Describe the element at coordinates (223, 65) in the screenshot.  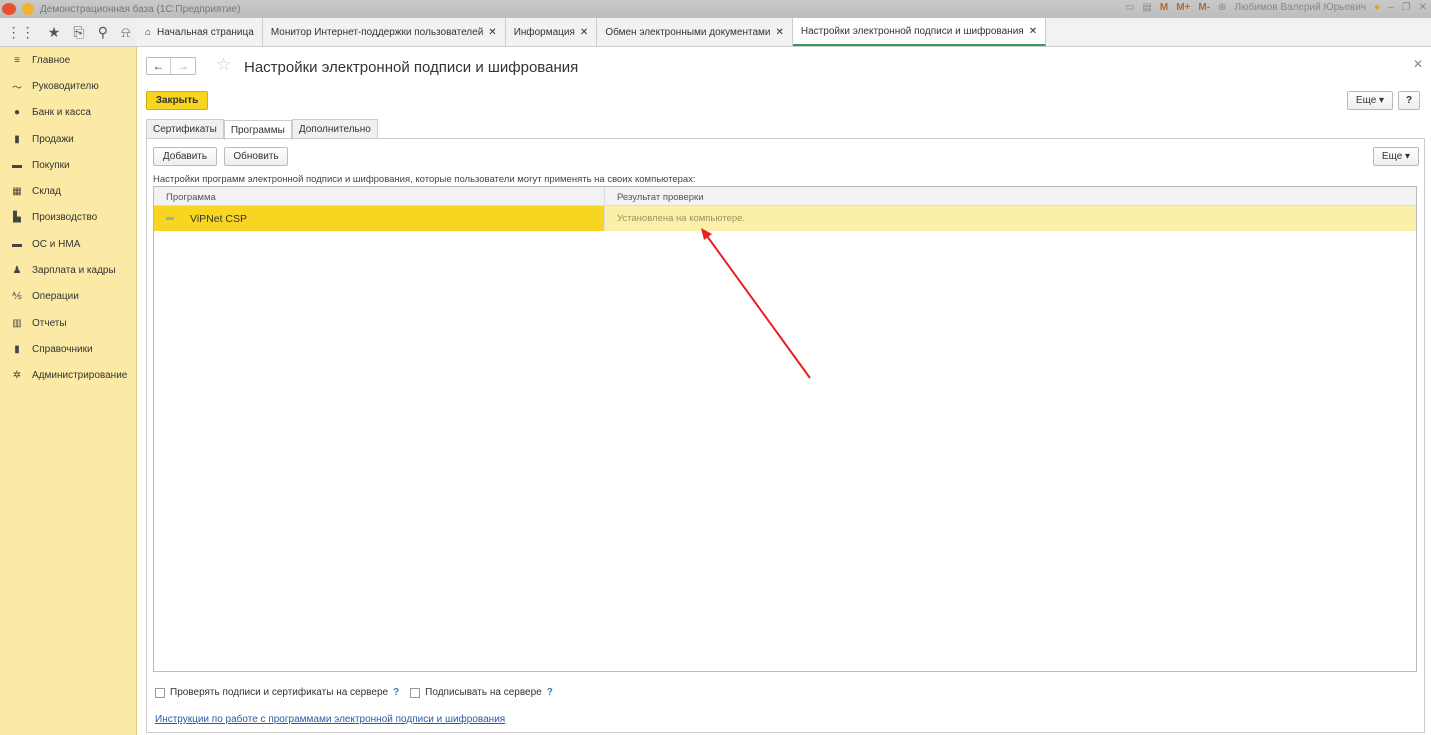
I see `favorite-star-icon: ☆` at that location.